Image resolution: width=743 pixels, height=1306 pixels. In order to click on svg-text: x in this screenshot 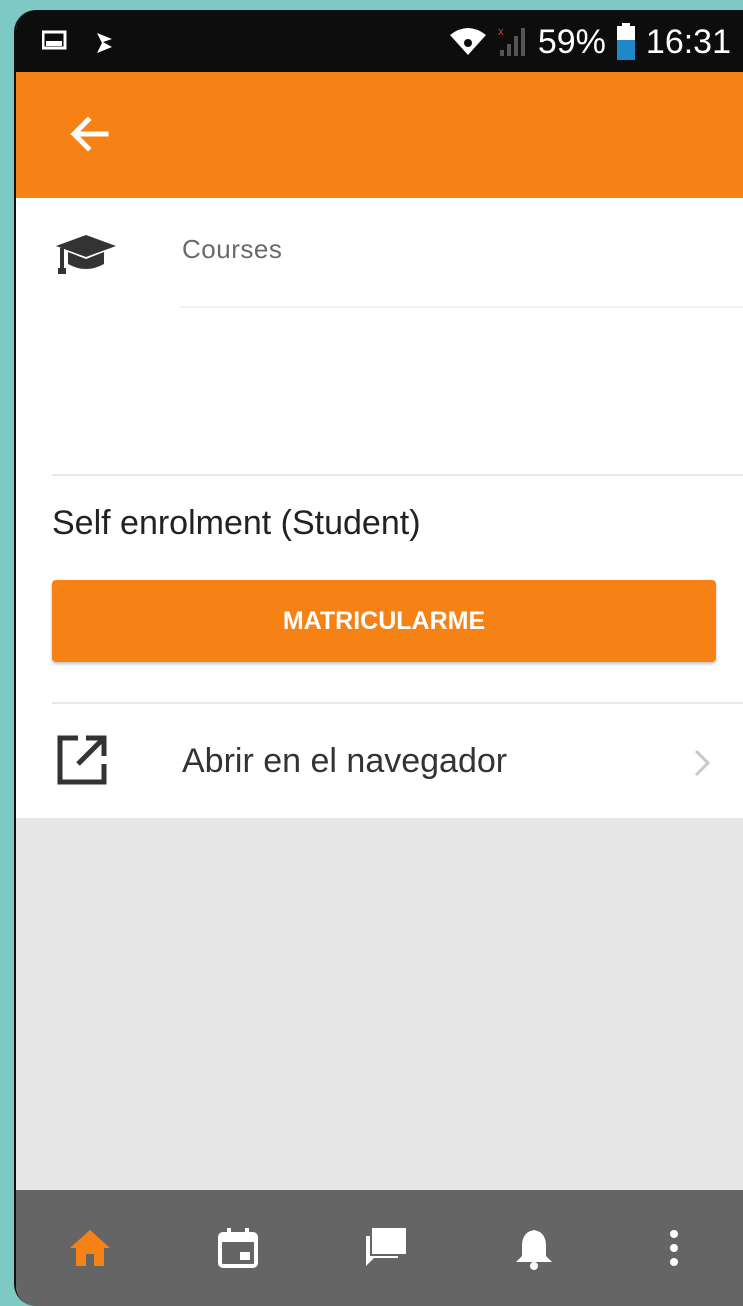, I will do `click(501, 32)`.